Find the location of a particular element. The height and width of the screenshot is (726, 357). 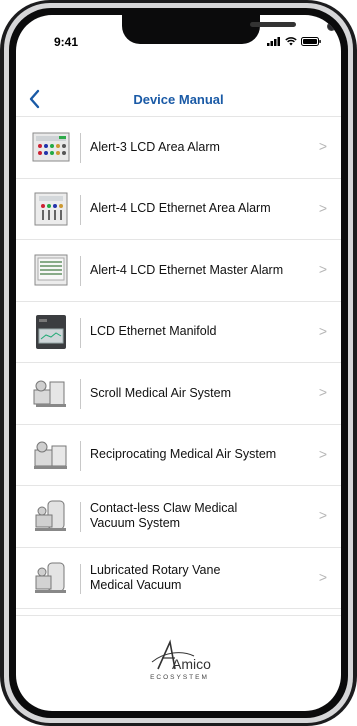

list-item-label: Alert-3 LCD Area Alarm is located at coordinates (155, 146).